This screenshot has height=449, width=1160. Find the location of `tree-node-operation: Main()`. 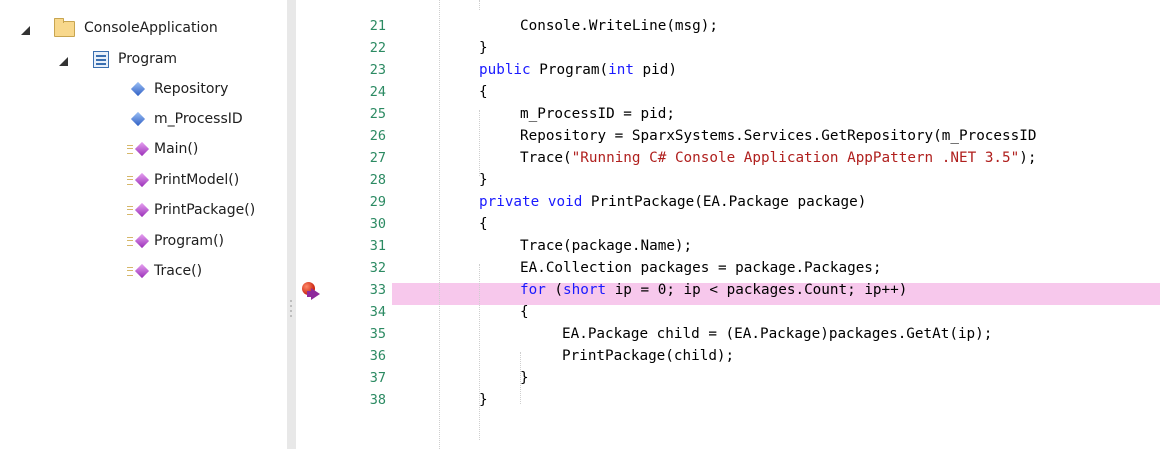

tree-node-operation: Main() is located at coordinates (143, 149).